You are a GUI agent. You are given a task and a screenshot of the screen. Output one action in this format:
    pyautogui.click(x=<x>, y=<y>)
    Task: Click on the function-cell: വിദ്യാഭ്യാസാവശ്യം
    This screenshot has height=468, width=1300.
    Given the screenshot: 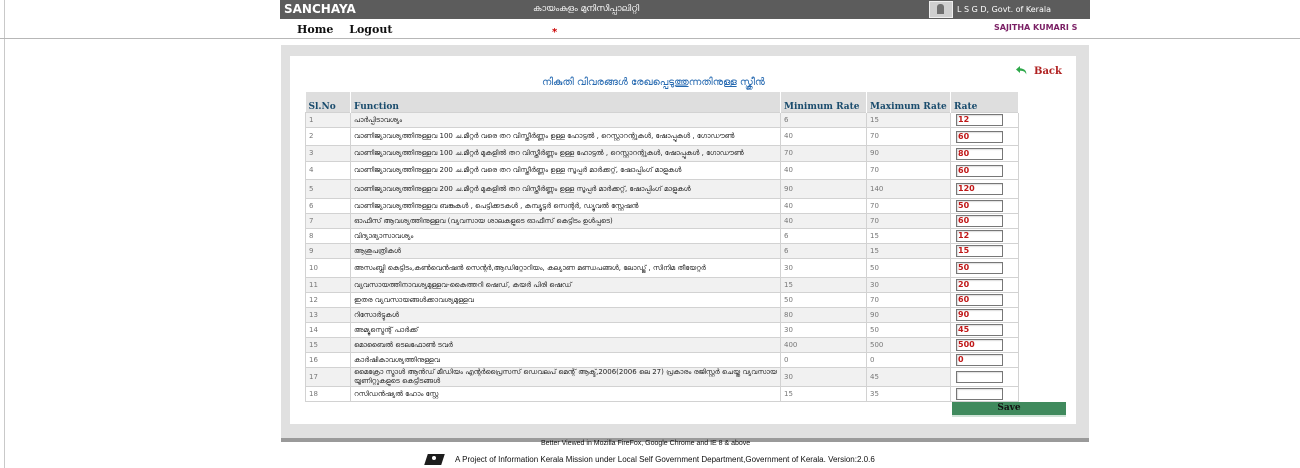 What is the action you would take?
    pyautogui.click(x=565, y=236)
    